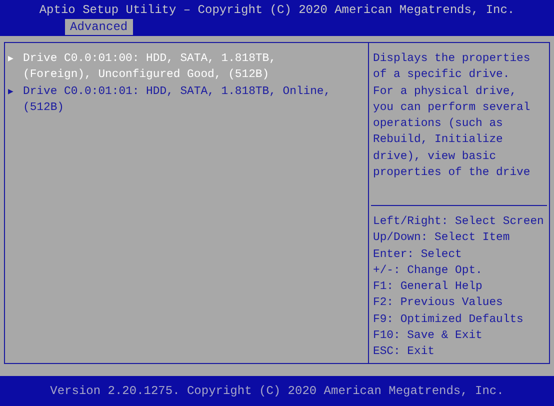 This screenshot has width=554, height=406. Describe the element at coordinates (442, 238) in the screenshot. I see `key-help-line: Up/Down: Select Item` at that location.